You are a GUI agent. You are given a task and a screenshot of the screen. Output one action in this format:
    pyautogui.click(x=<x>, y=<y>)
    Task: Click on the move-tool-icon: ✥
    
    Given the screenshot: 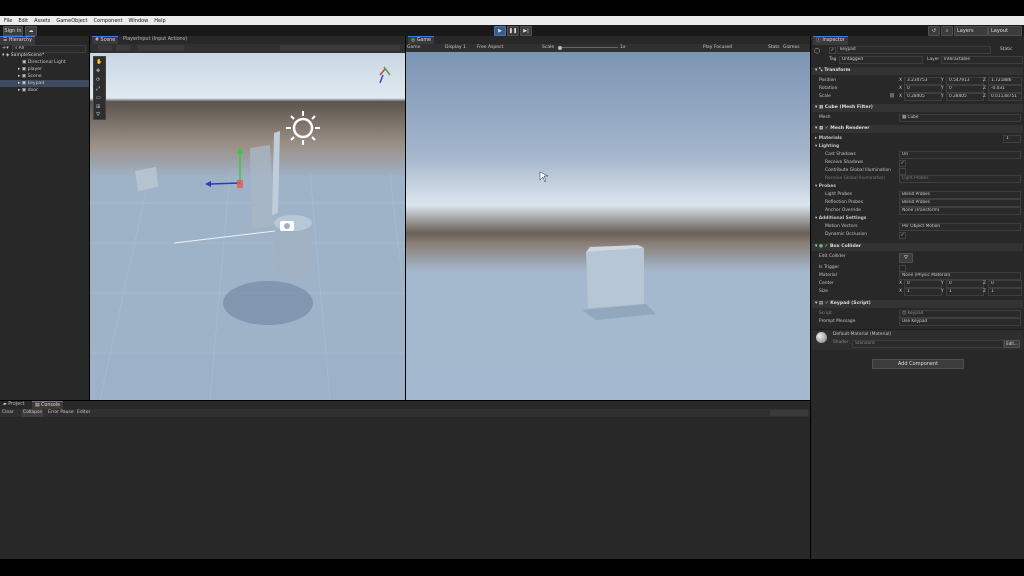 What is the action you would take?
    pyautogui.click(x=98, y=71)
    